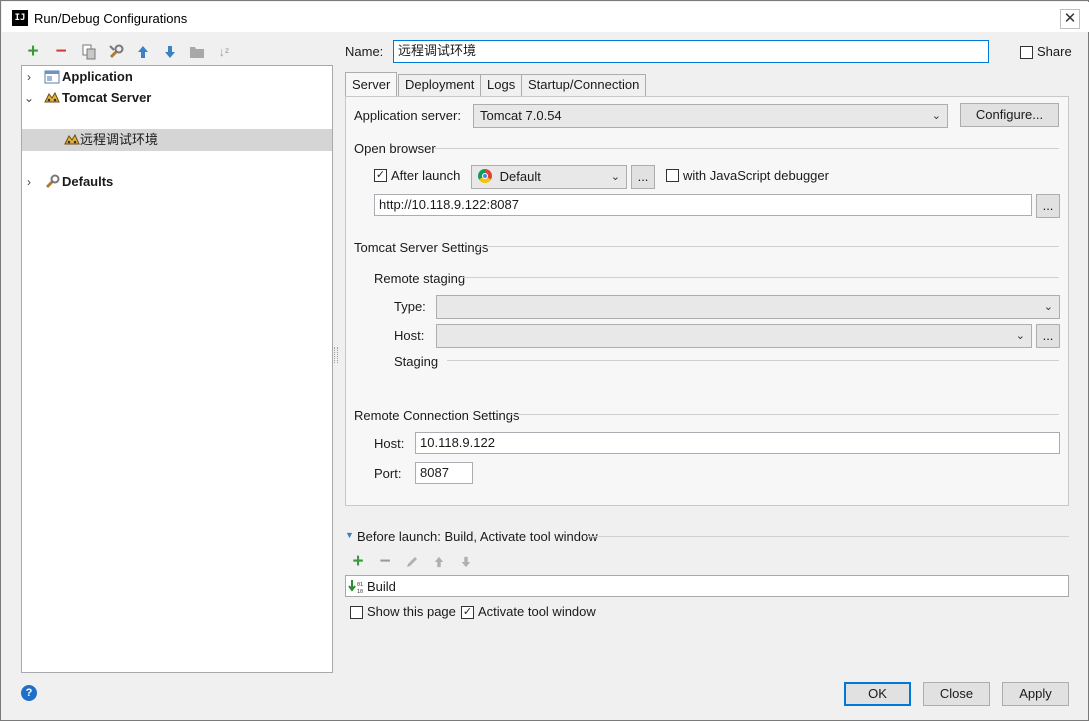  Describe the element at coordinates (20, 18) in the screenshot. I see `intellij-app-icon: IJ` at that location.